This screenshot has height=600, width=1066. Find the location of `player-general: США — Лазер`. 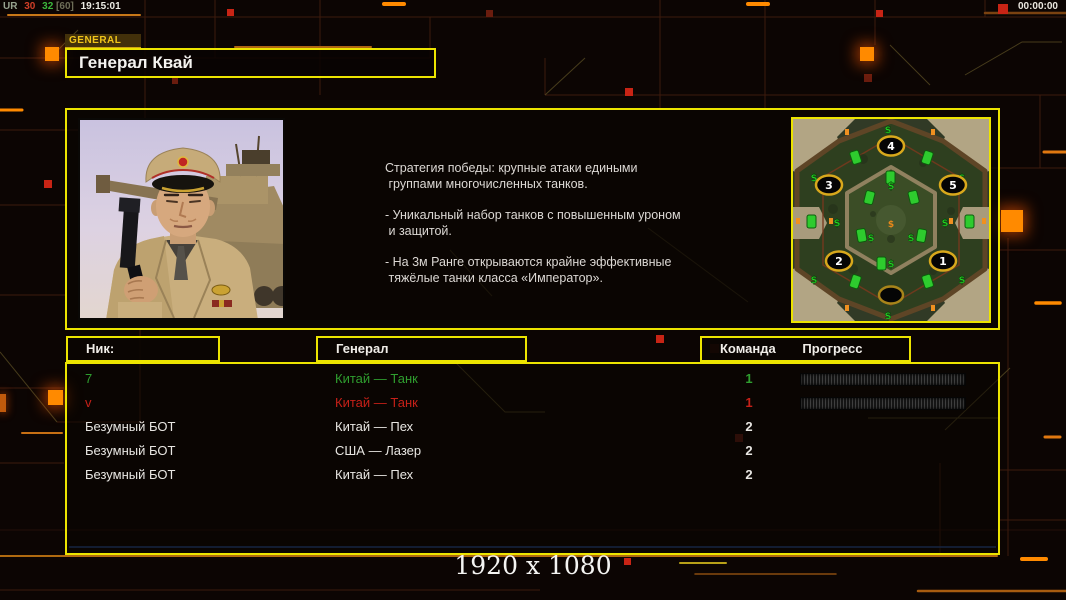

player-general: США — Лазер is located at coordinates (378, 450).